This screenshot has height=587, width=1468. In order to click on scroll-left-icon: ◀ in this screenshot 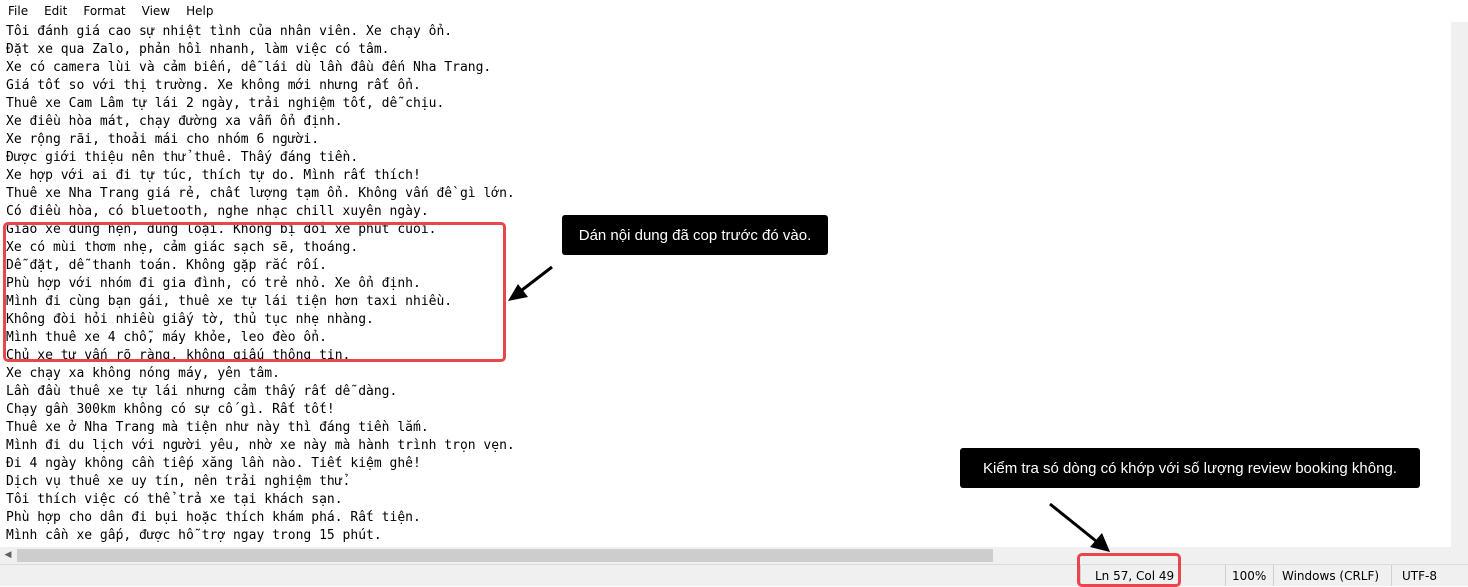, I will do `click(8, 555)`.